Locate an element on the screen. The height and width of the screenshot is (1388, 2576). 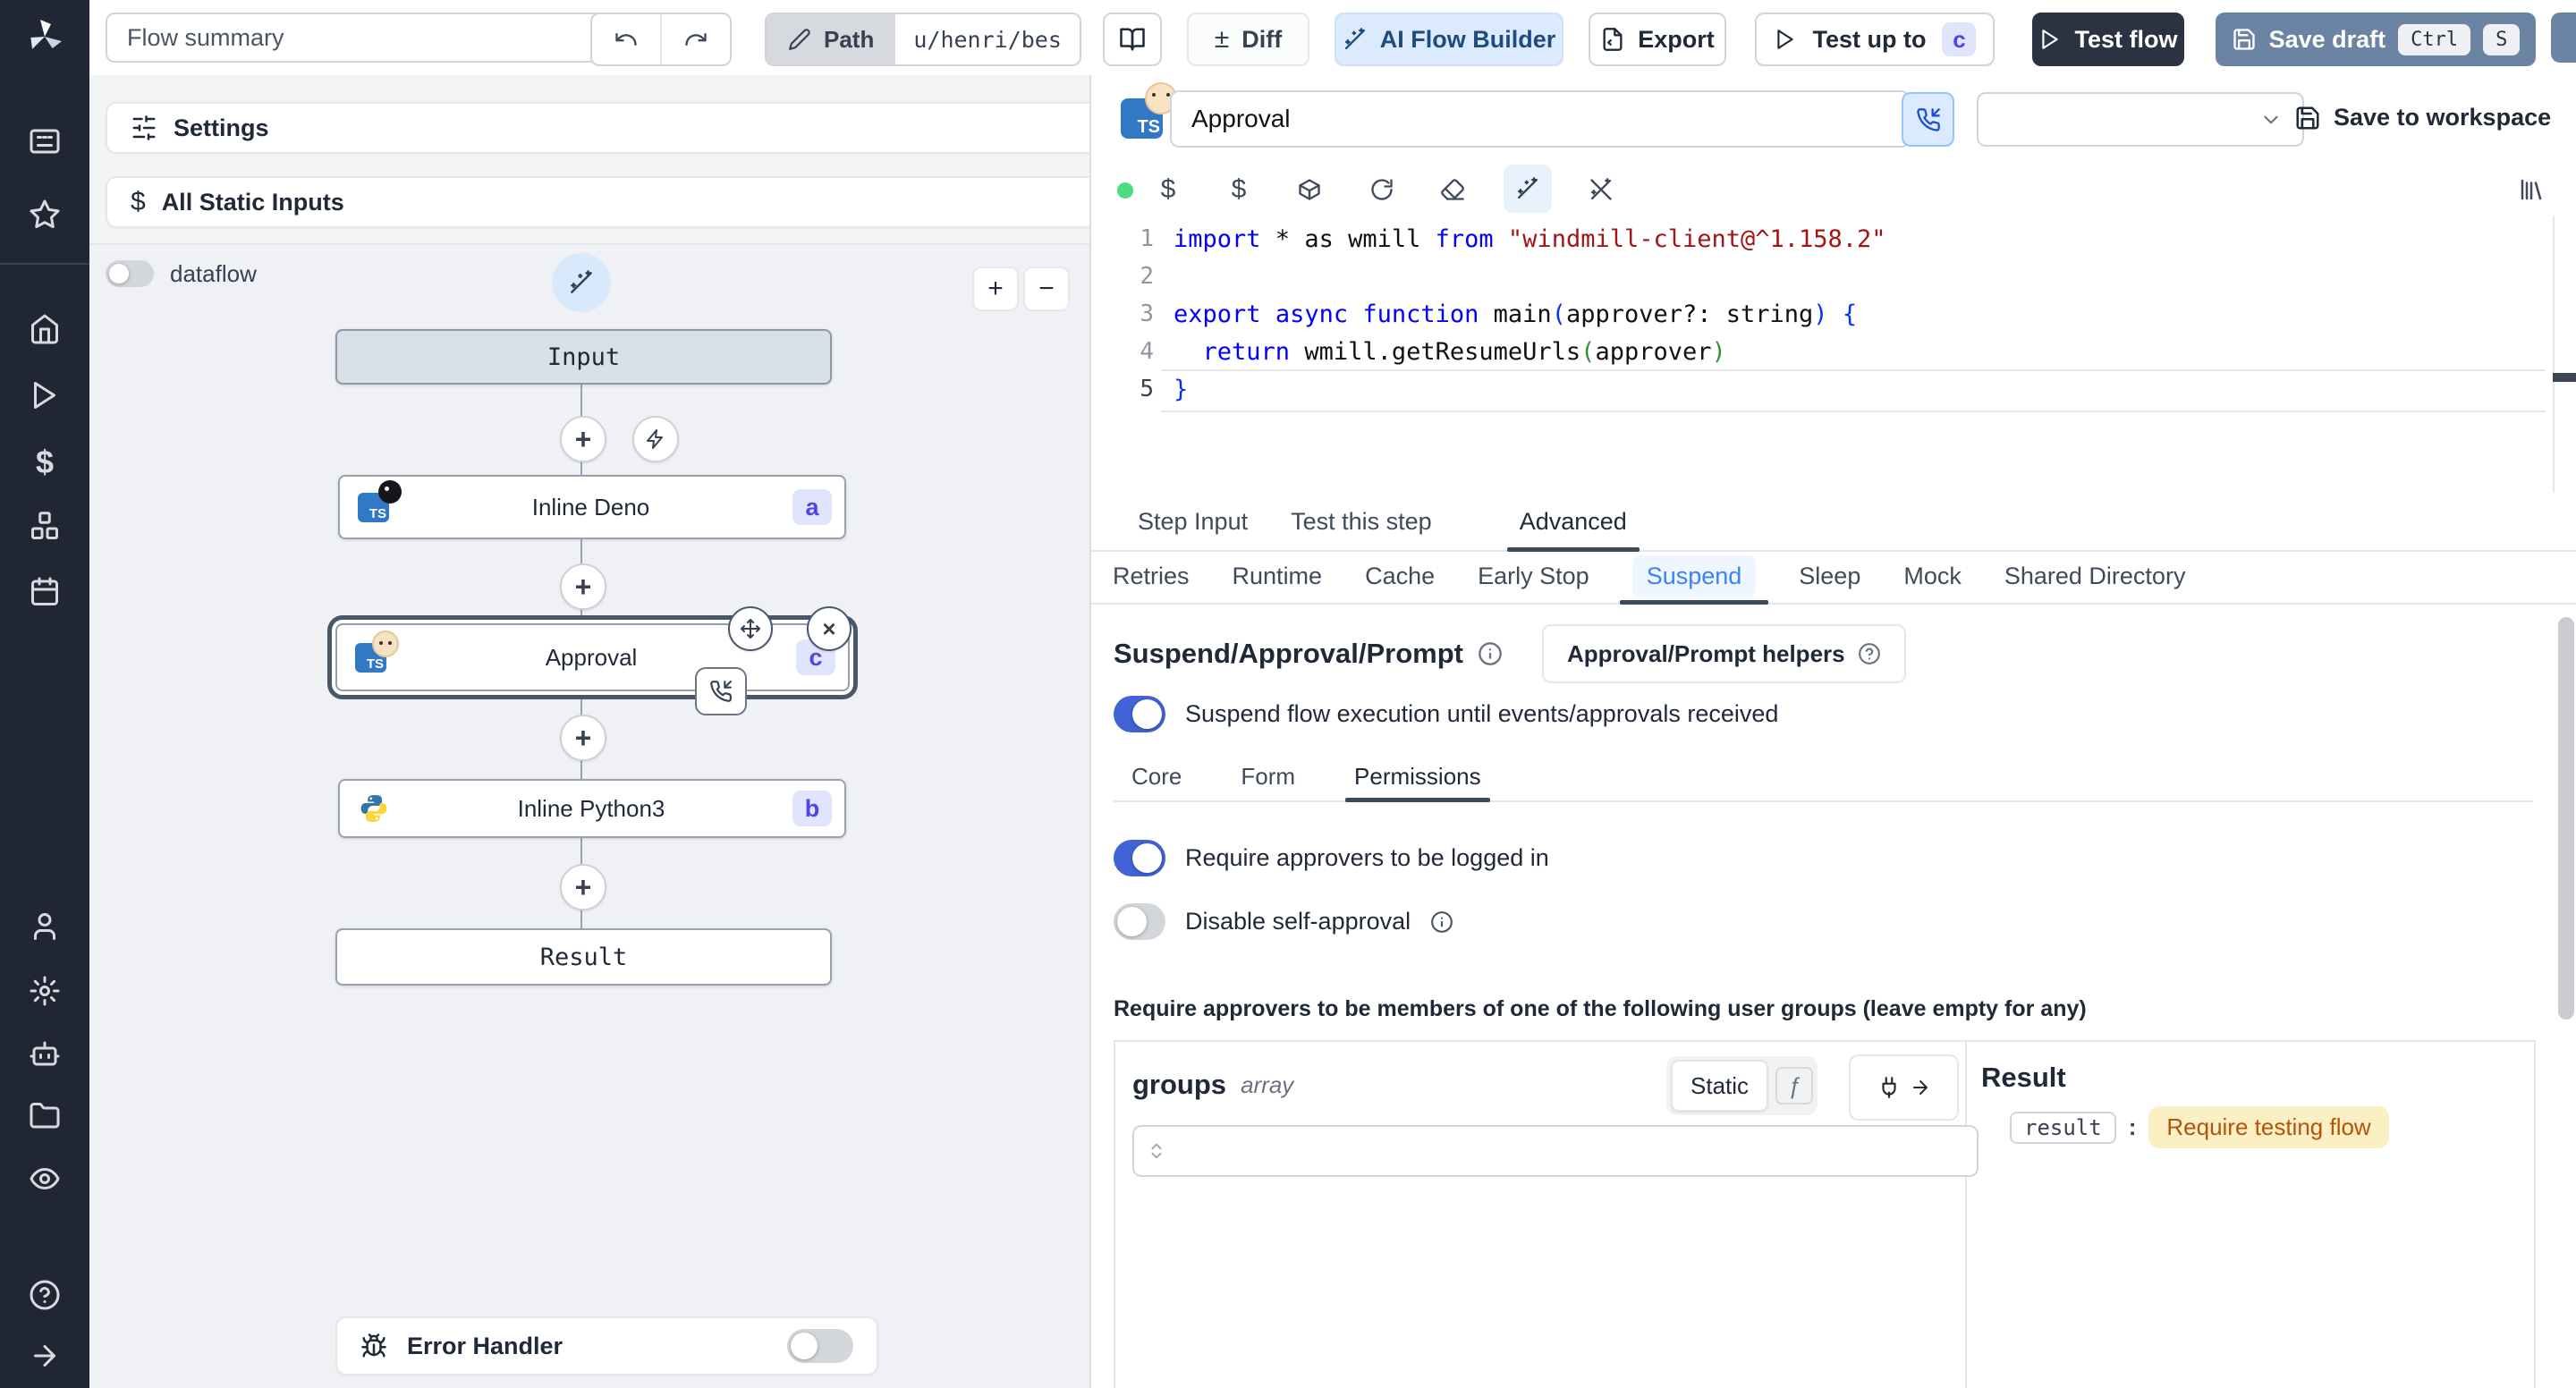
approval-prompt-helpers-button: Approval/Prompt helpers is located at coordinates (1723, 653).